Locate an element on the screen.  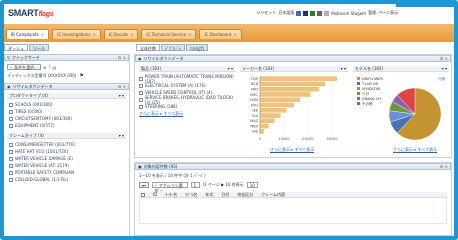
module-tab: IR Complaints × is located at coordinates (28, 34).